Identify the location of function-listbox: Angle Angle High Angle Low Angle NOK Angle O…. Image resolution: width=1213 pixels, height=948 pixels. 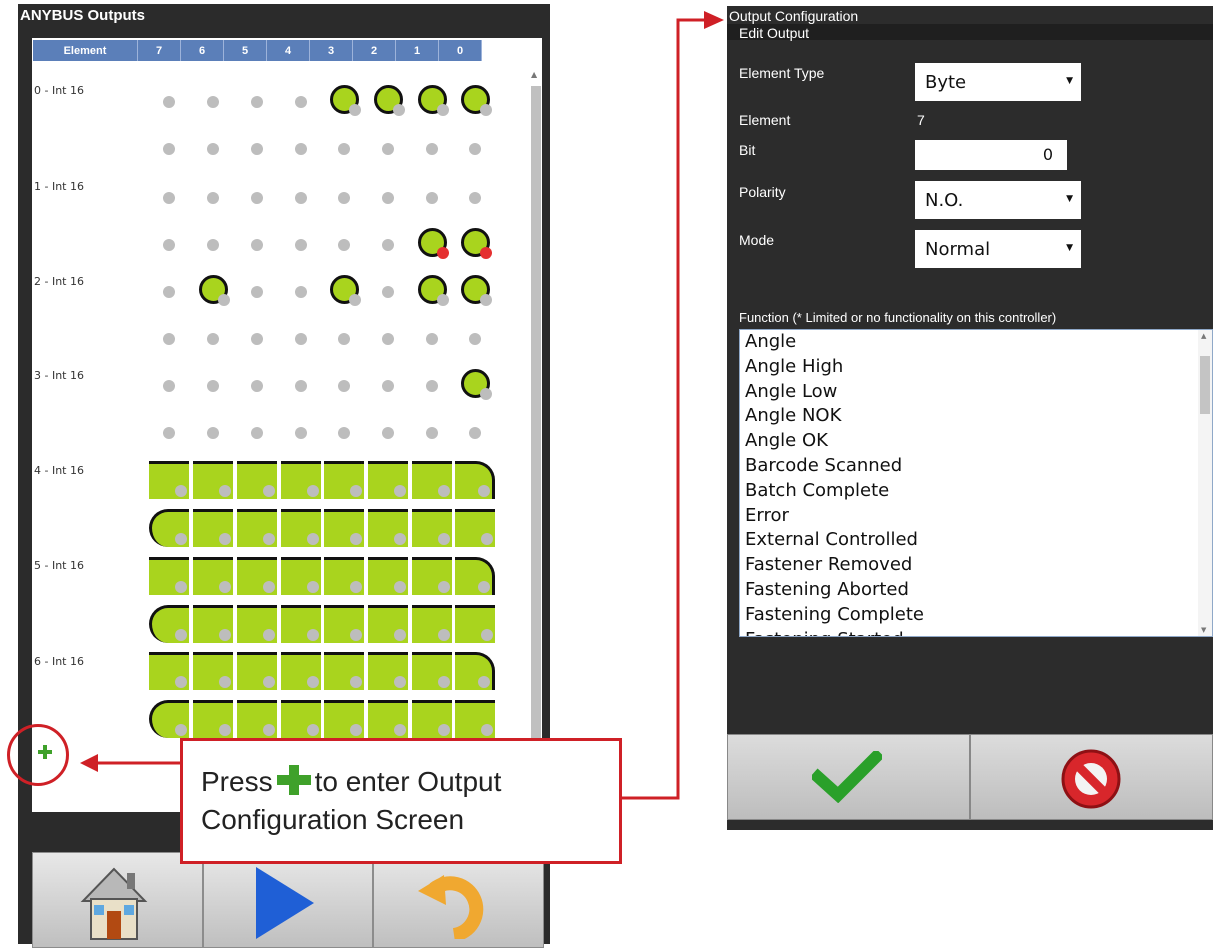
(976, 483).